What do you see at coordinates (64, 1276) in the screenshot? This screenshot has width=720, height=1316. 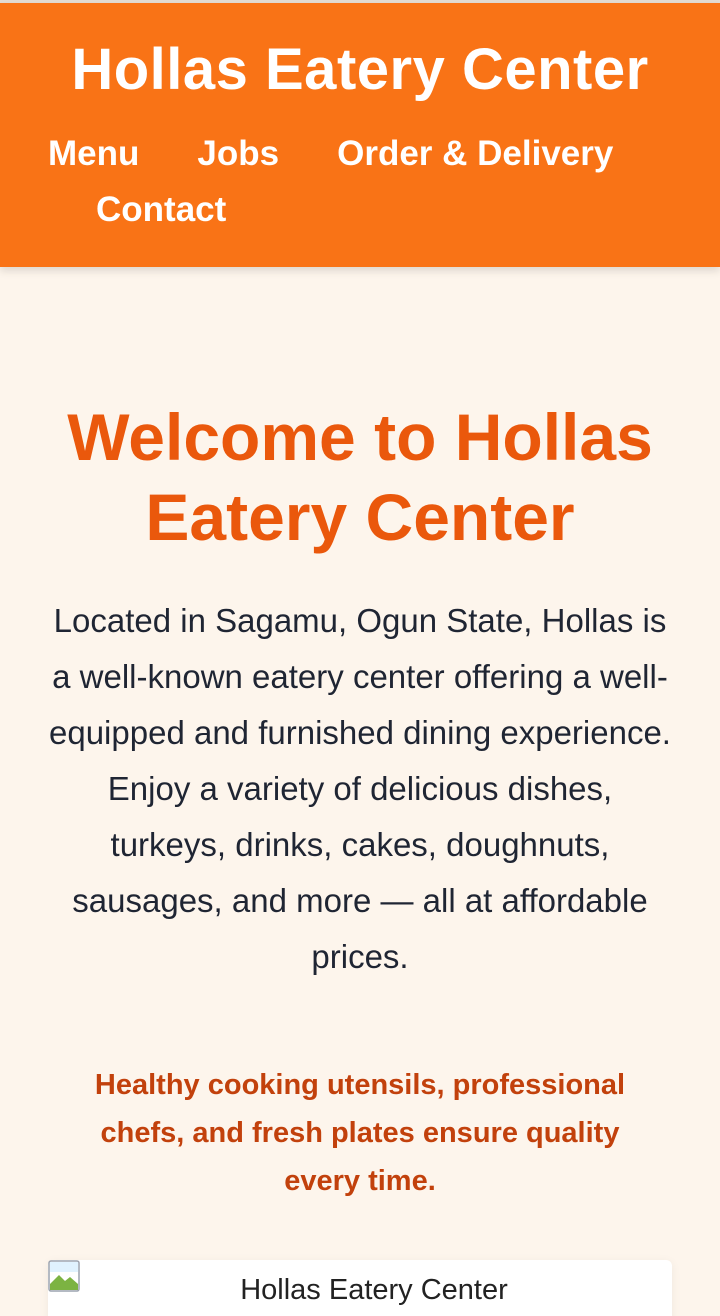 I see `broken-image-icon` at bounding box center [64, 1276].